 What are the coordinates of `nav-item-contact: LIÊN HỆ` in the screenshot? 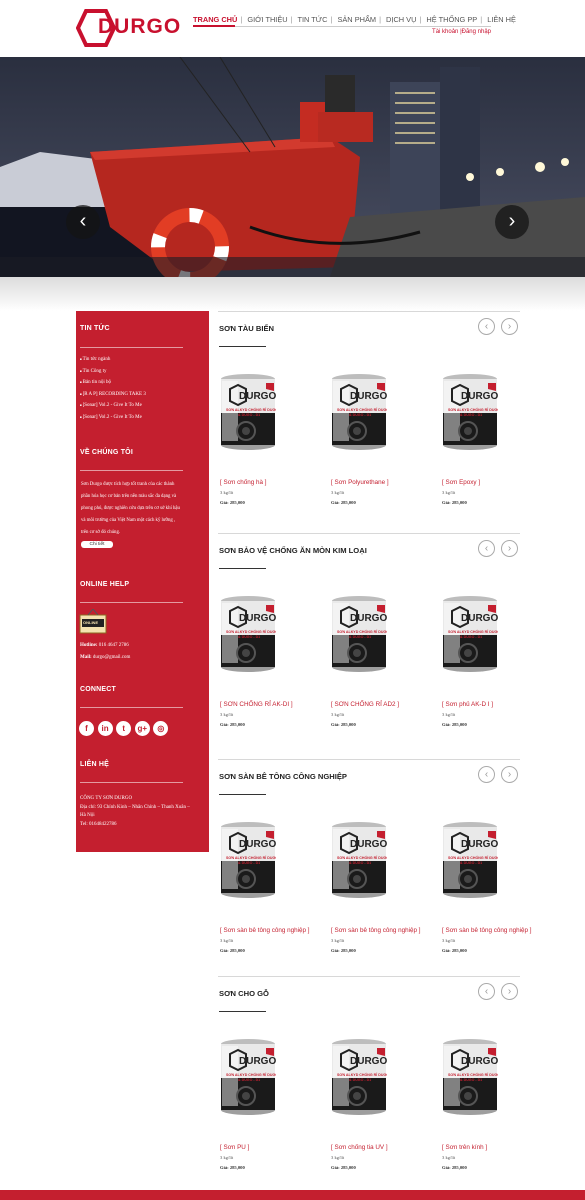 It's located at (501, 19).